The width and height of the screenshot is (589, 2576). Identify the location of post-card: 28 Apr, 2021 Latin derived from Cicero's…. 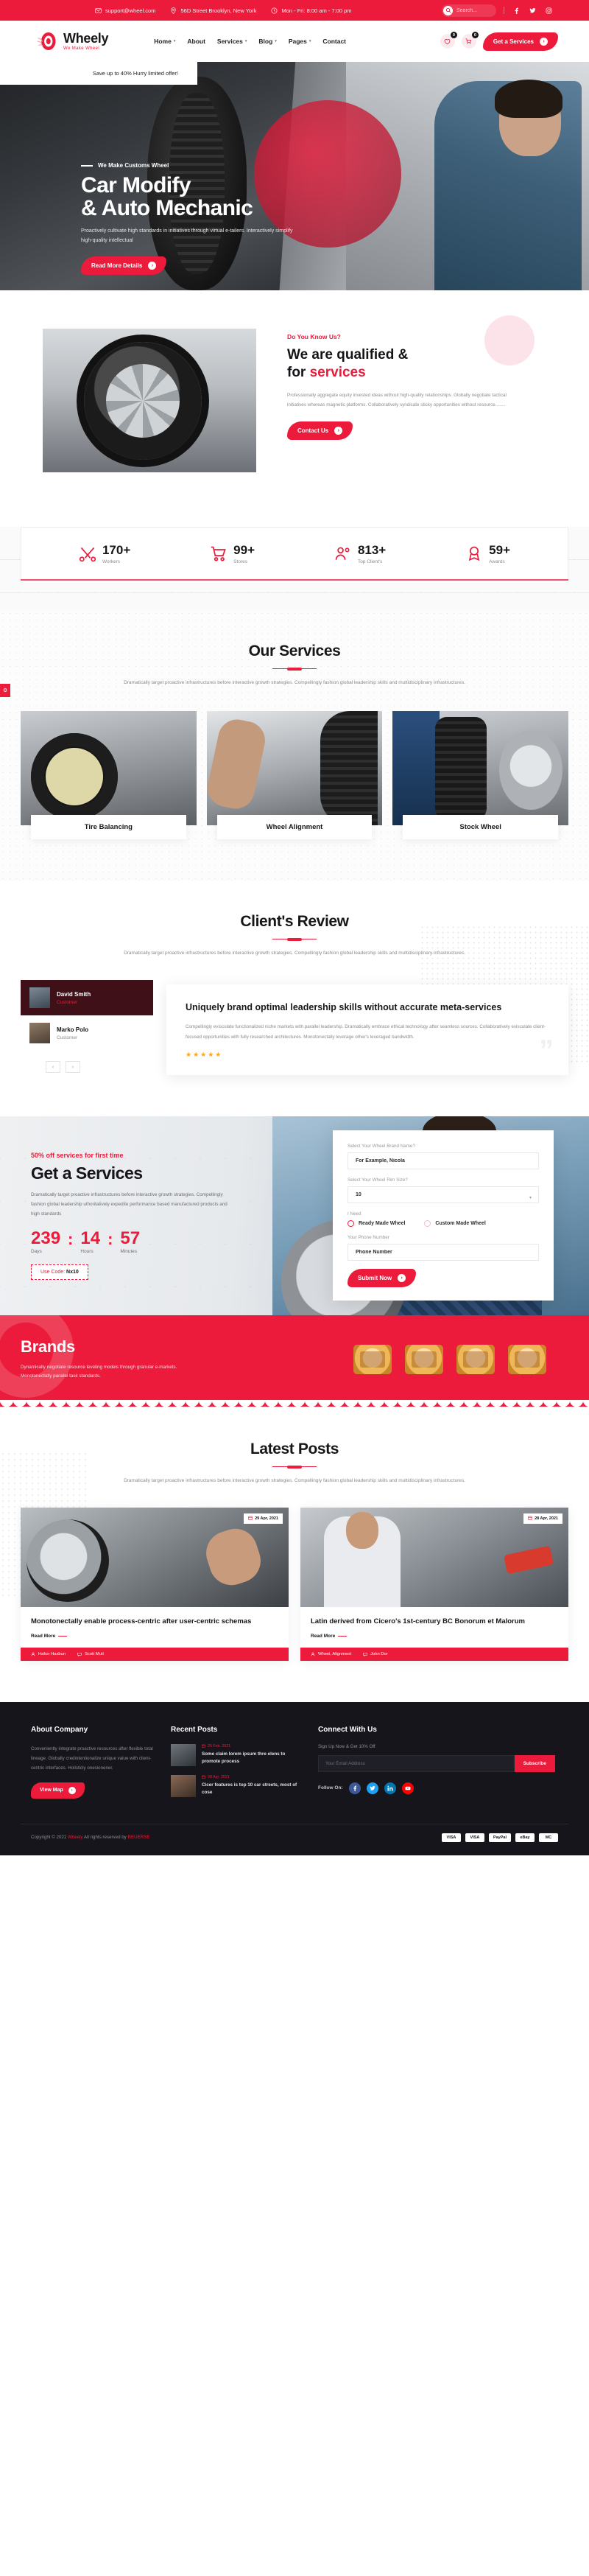
(434, 1584).